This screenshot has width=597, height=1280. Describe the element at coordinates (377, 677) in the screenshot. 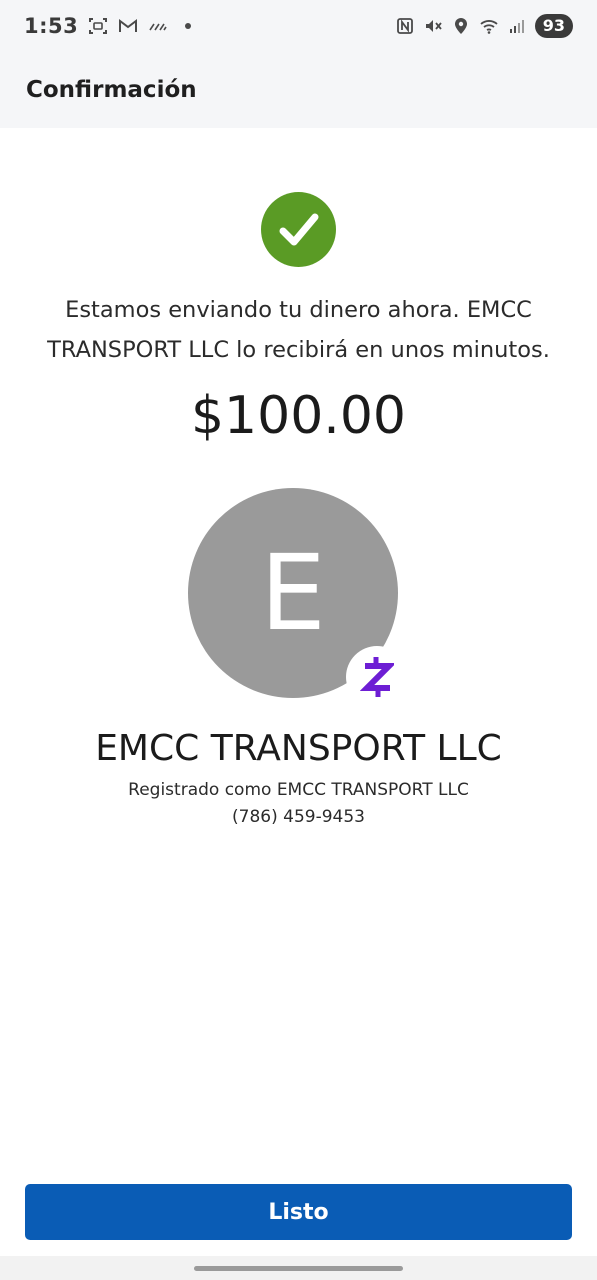

I see `zelle-icon` at that location.